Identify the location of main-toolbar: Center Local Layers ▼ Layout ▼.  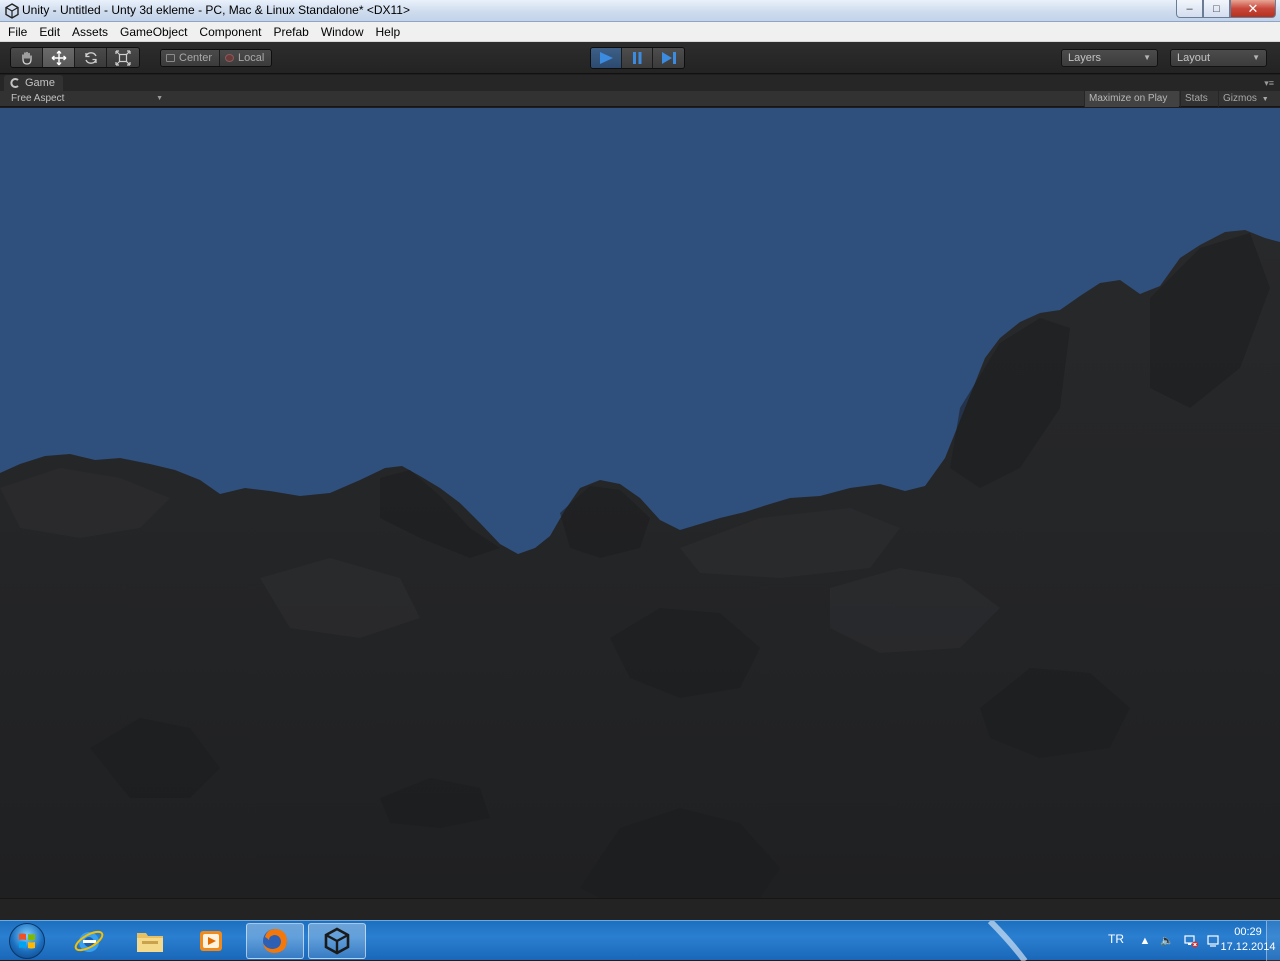
(640, 58).